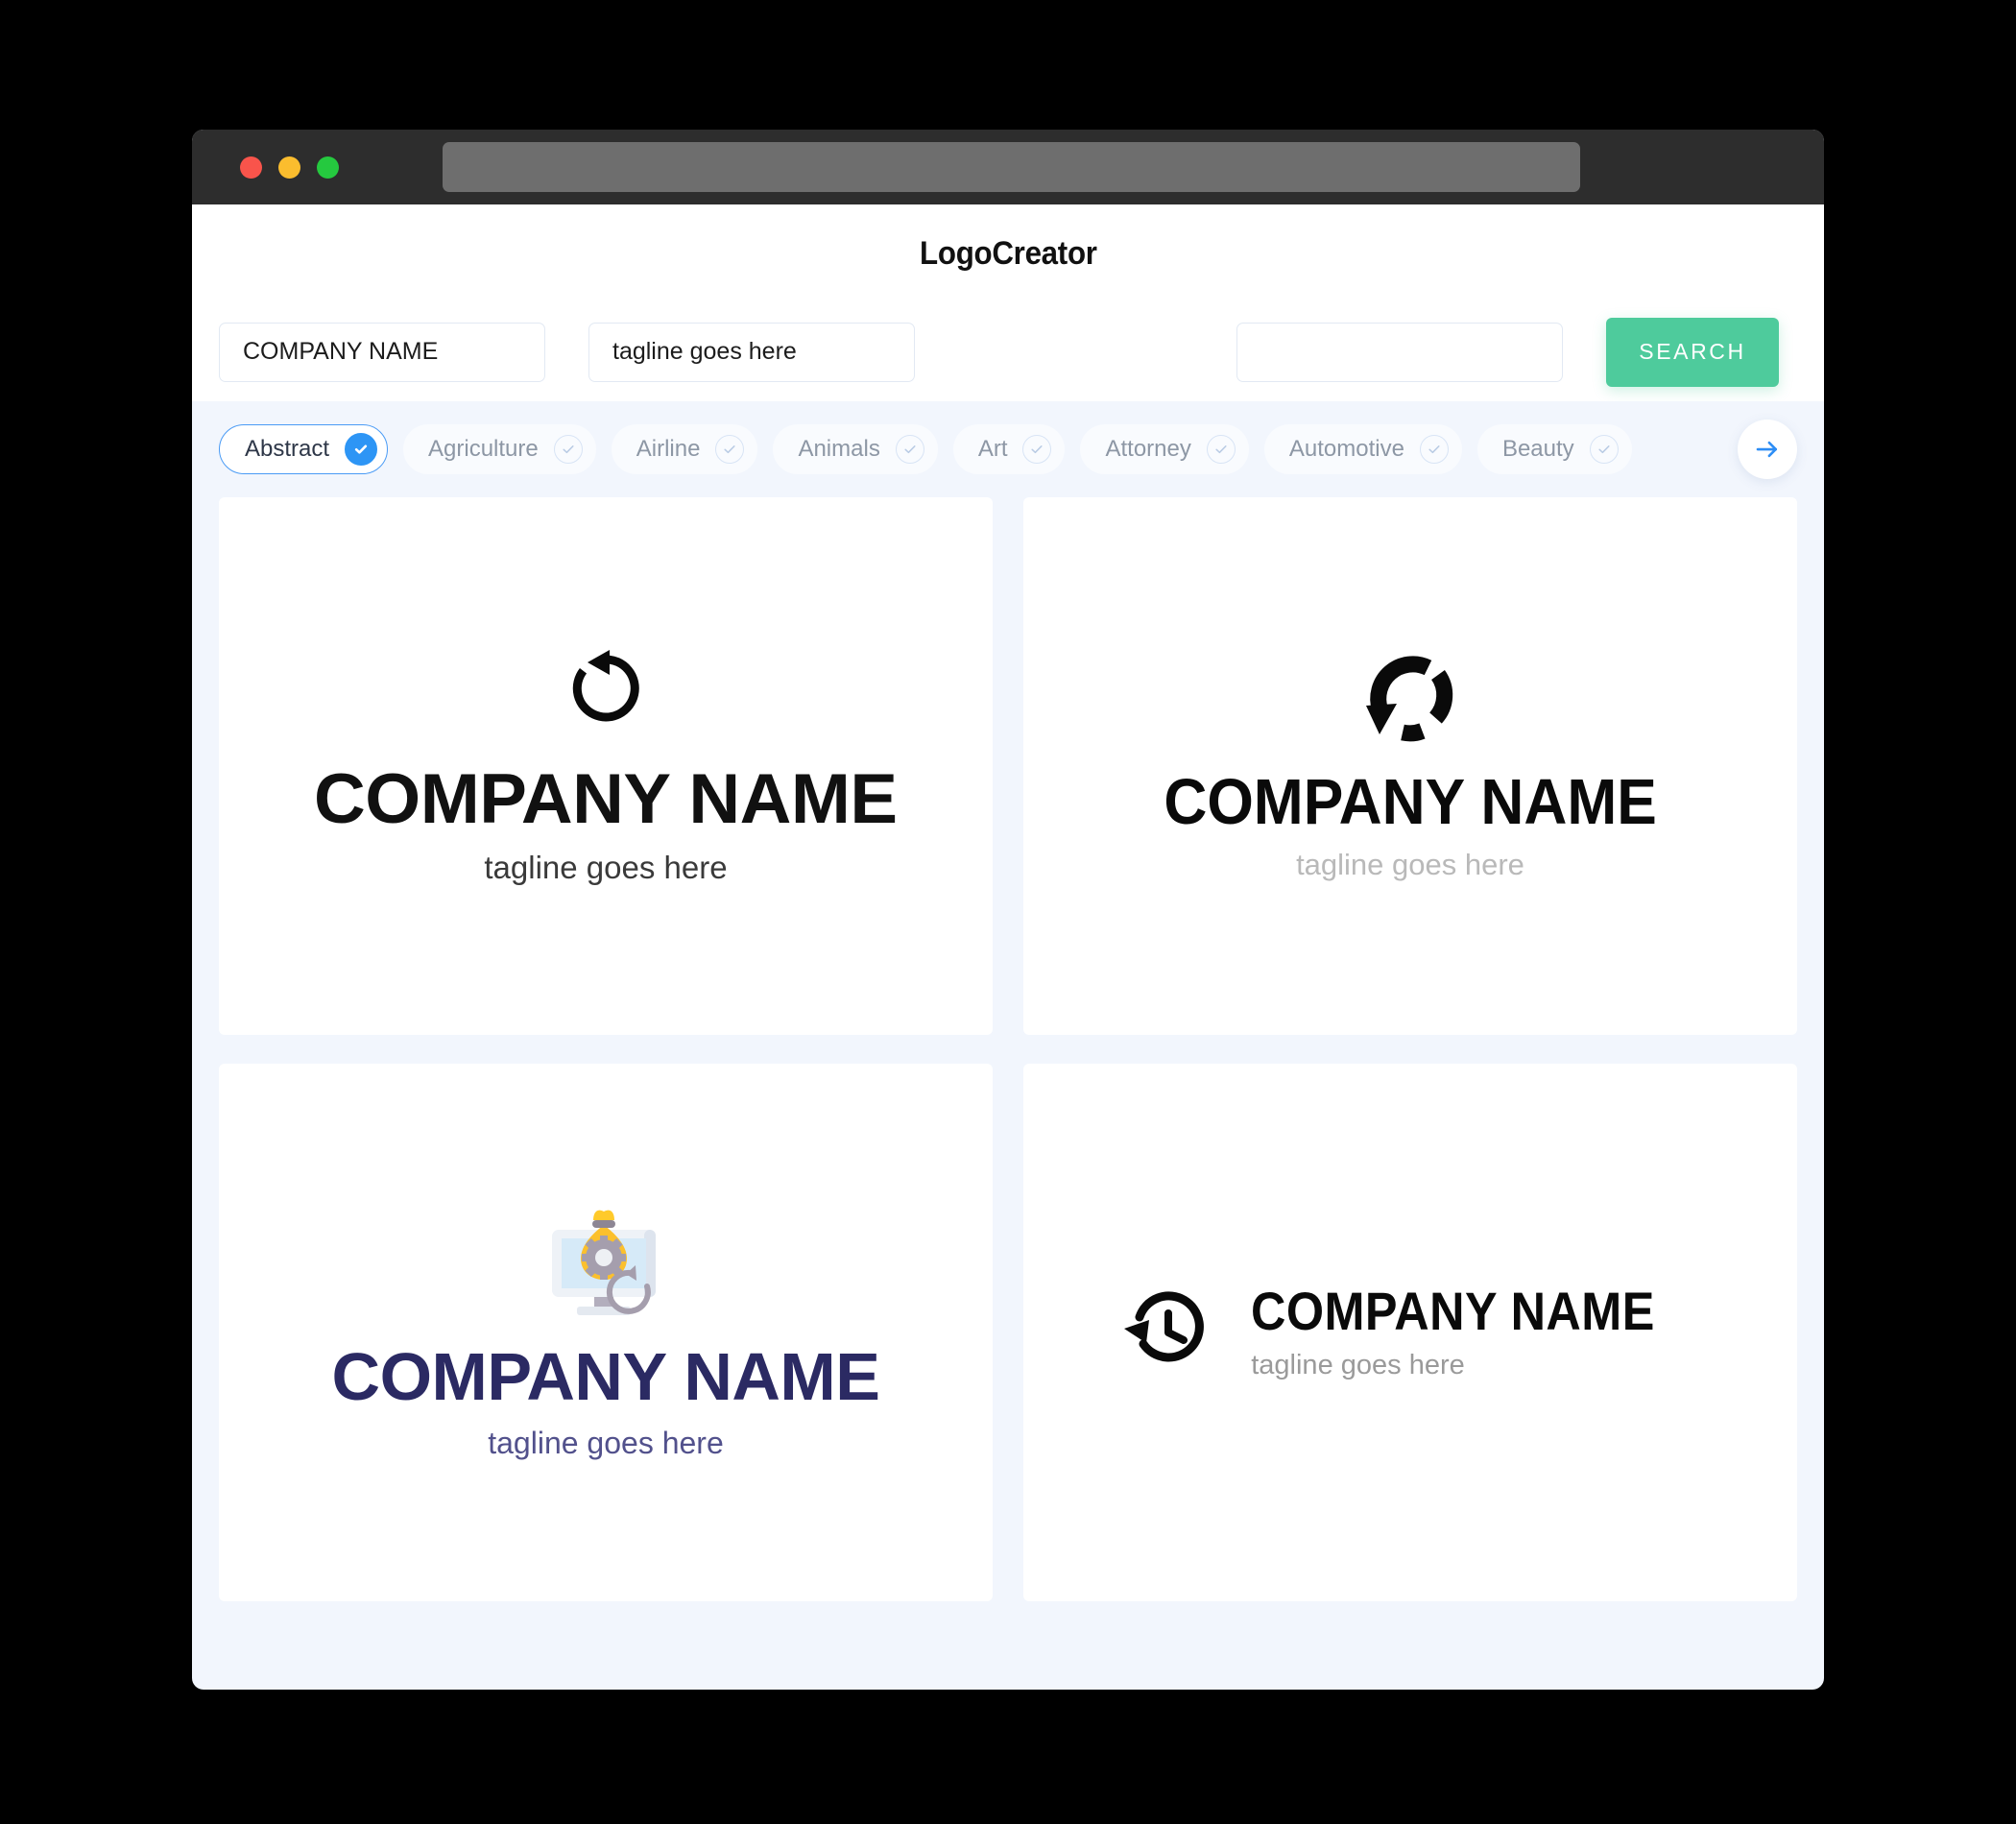  I want to click on category-chip-agriculture: Agriculture, so click(499, 449).